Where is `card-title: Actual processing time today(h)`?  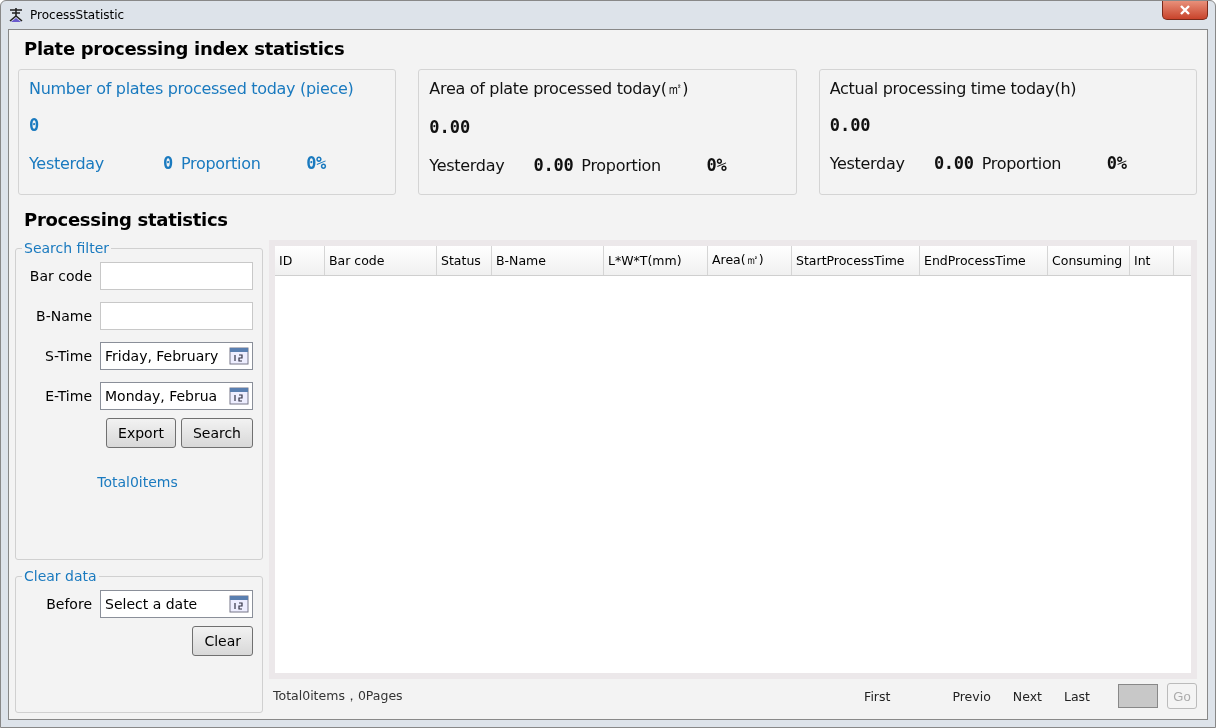
card-title: Actual processing time today(h) is located at coordinates (953, 88).